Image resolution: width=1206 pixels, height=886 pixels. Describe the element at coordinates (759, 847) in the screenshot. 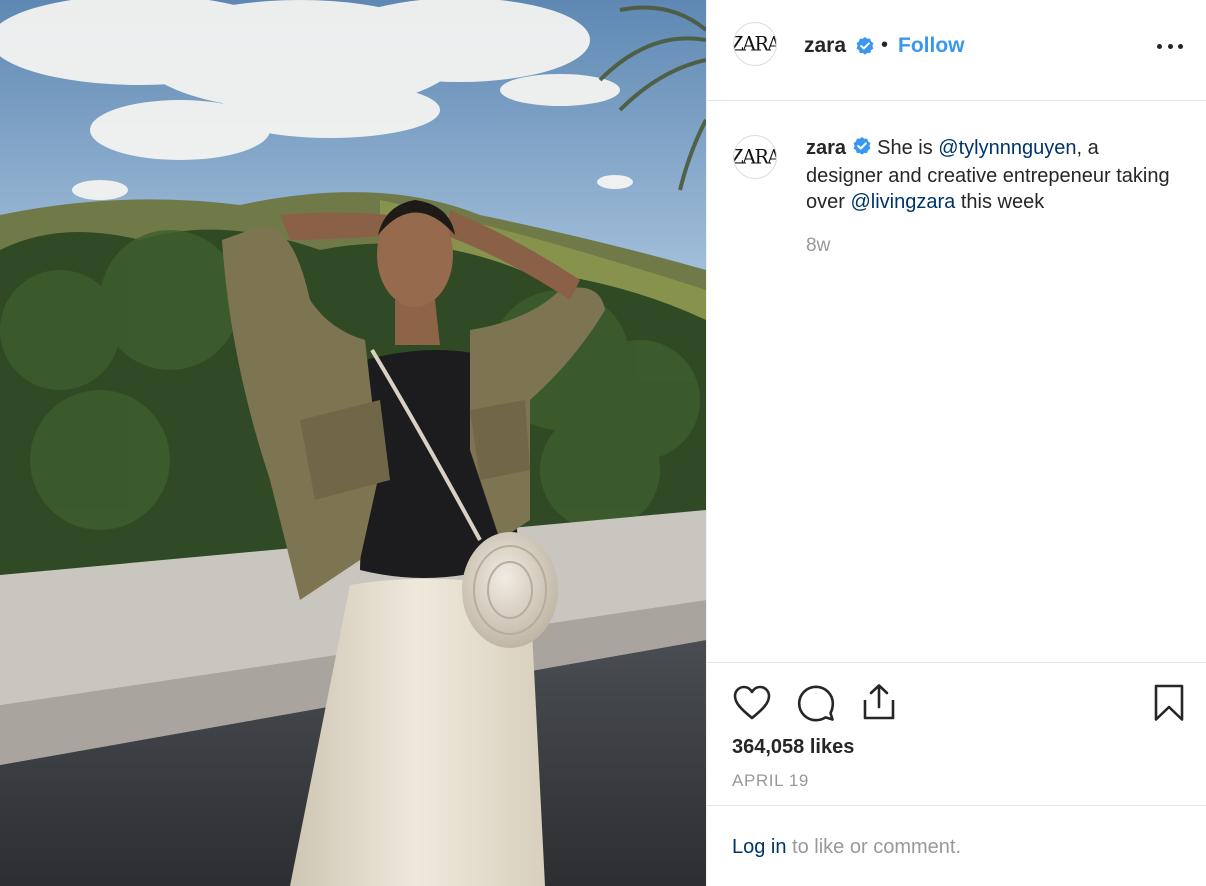

I see `login-link: Log in` at that location.